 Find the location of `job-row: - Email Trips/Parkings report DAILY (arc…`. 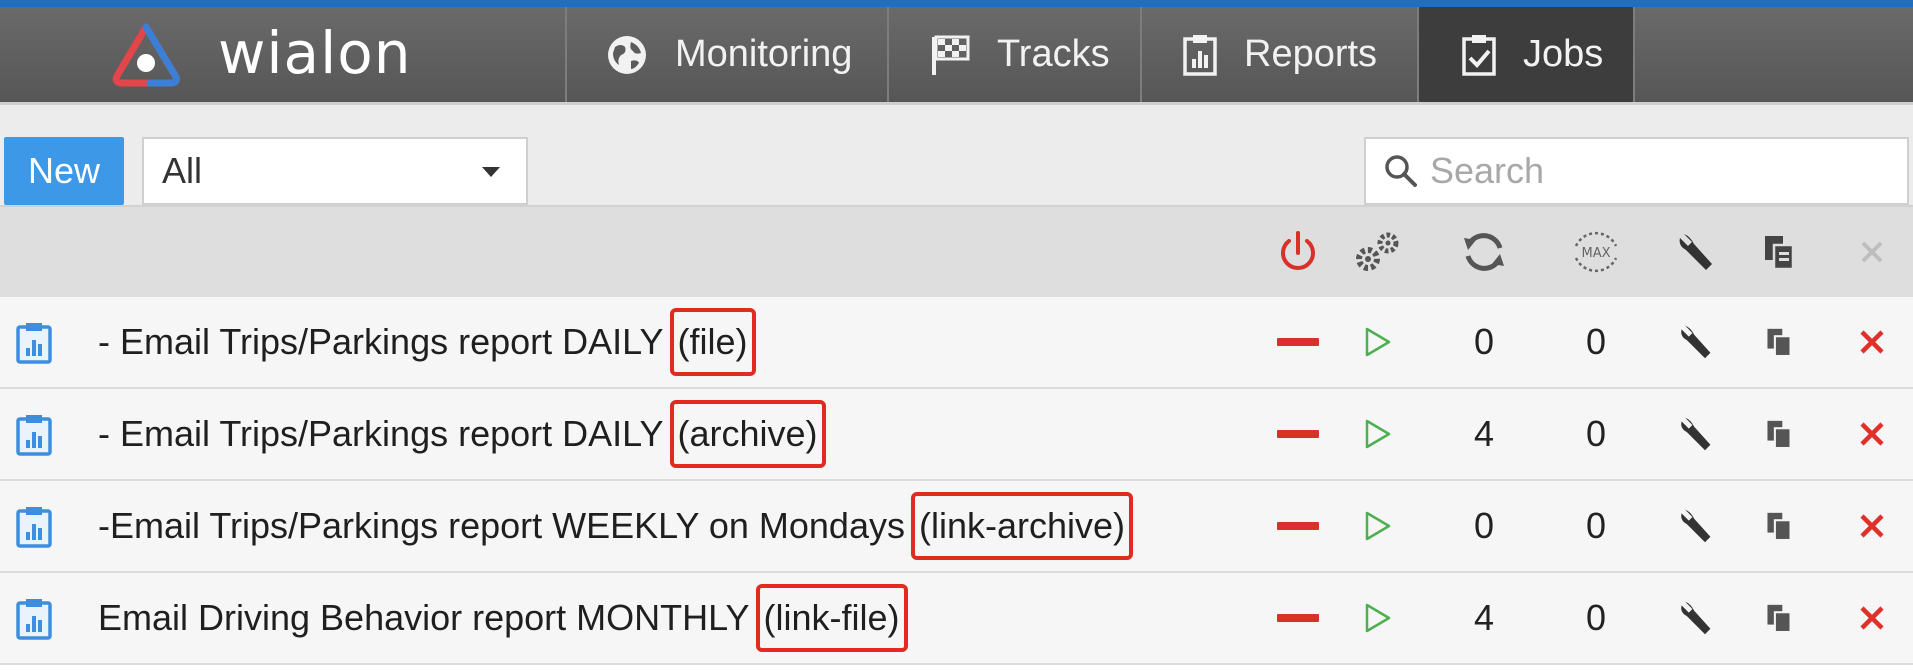

job-row: - Email Trips/Parkings report DAILY (arc… is located at coordinates (956, 435).